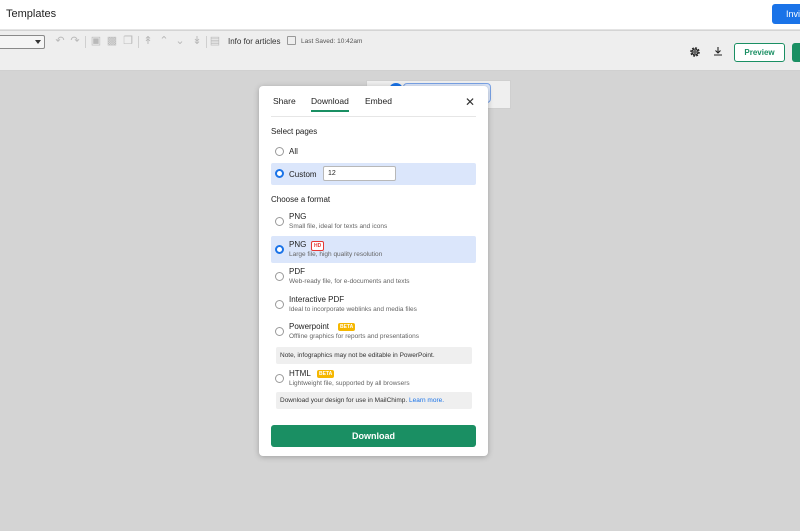 The height and width of the screenshot is (531, 800). What do you see at coordinates (378, 101) in the screenshot?
I see `tab-embed: Embed` at bounding box center [378, 101].